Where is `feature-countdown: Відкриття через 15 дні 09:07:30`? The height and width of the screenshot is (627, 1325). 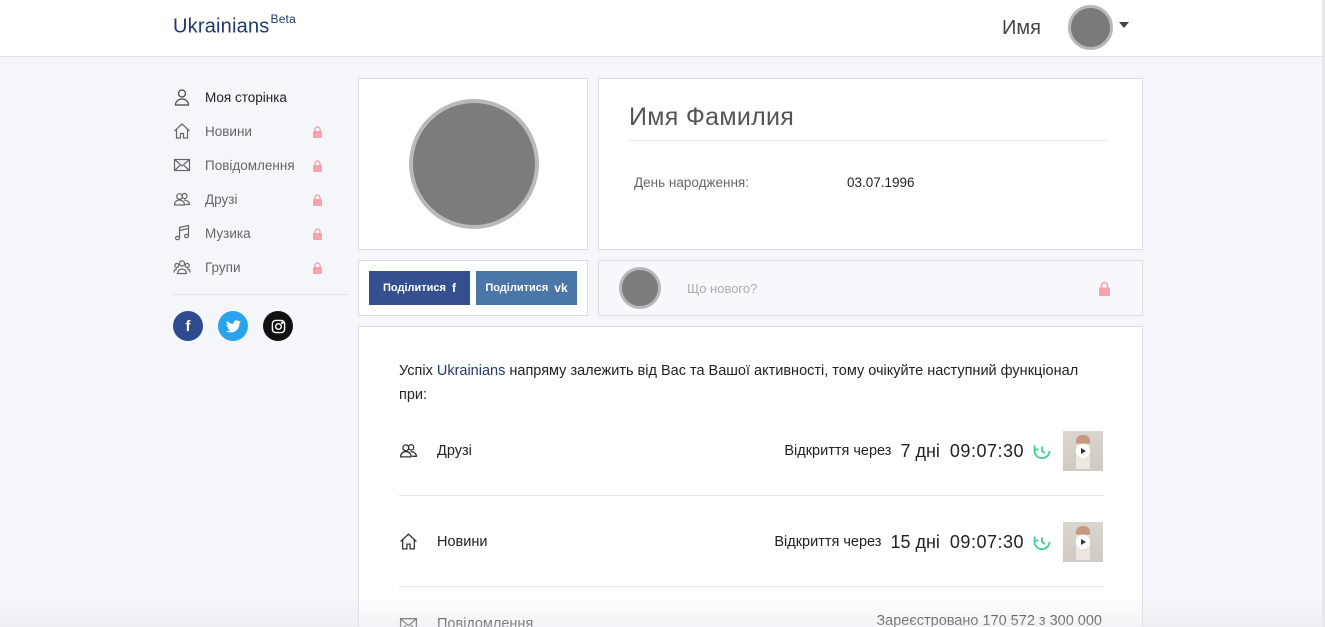
feature-countdown: Відкриття через 15 дні 09:07:30 is located at coordinates (938, 542).